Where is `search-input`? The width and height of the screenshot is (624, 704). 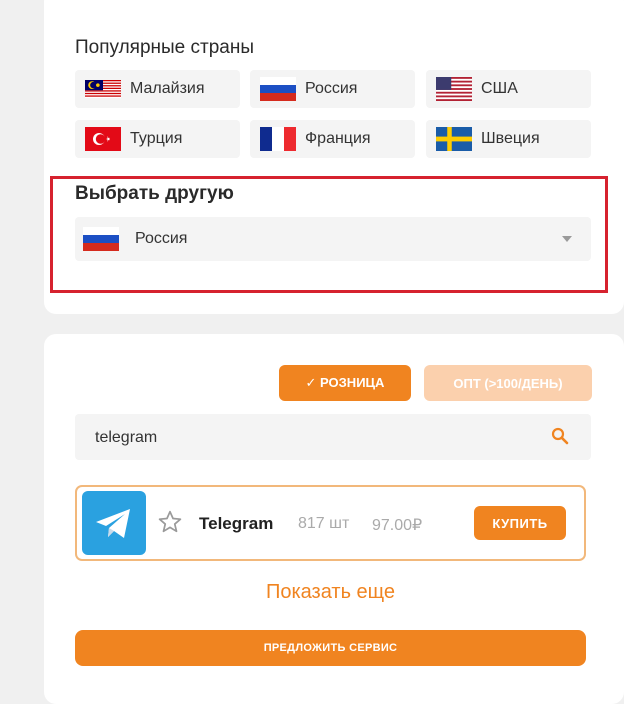
search-input is located at coordinates (315, 438).